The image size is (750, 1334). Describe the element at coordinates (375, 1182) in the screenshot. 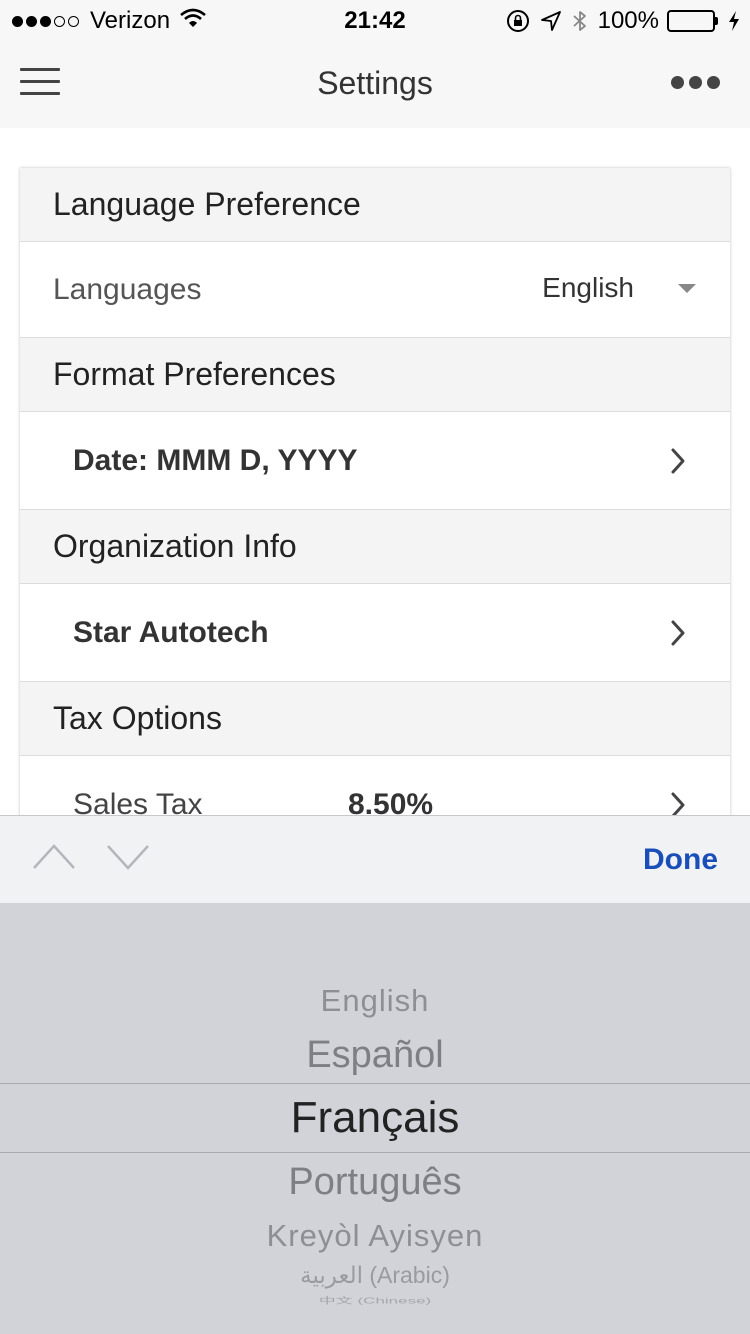

I see `picker-option: Português` at that location.